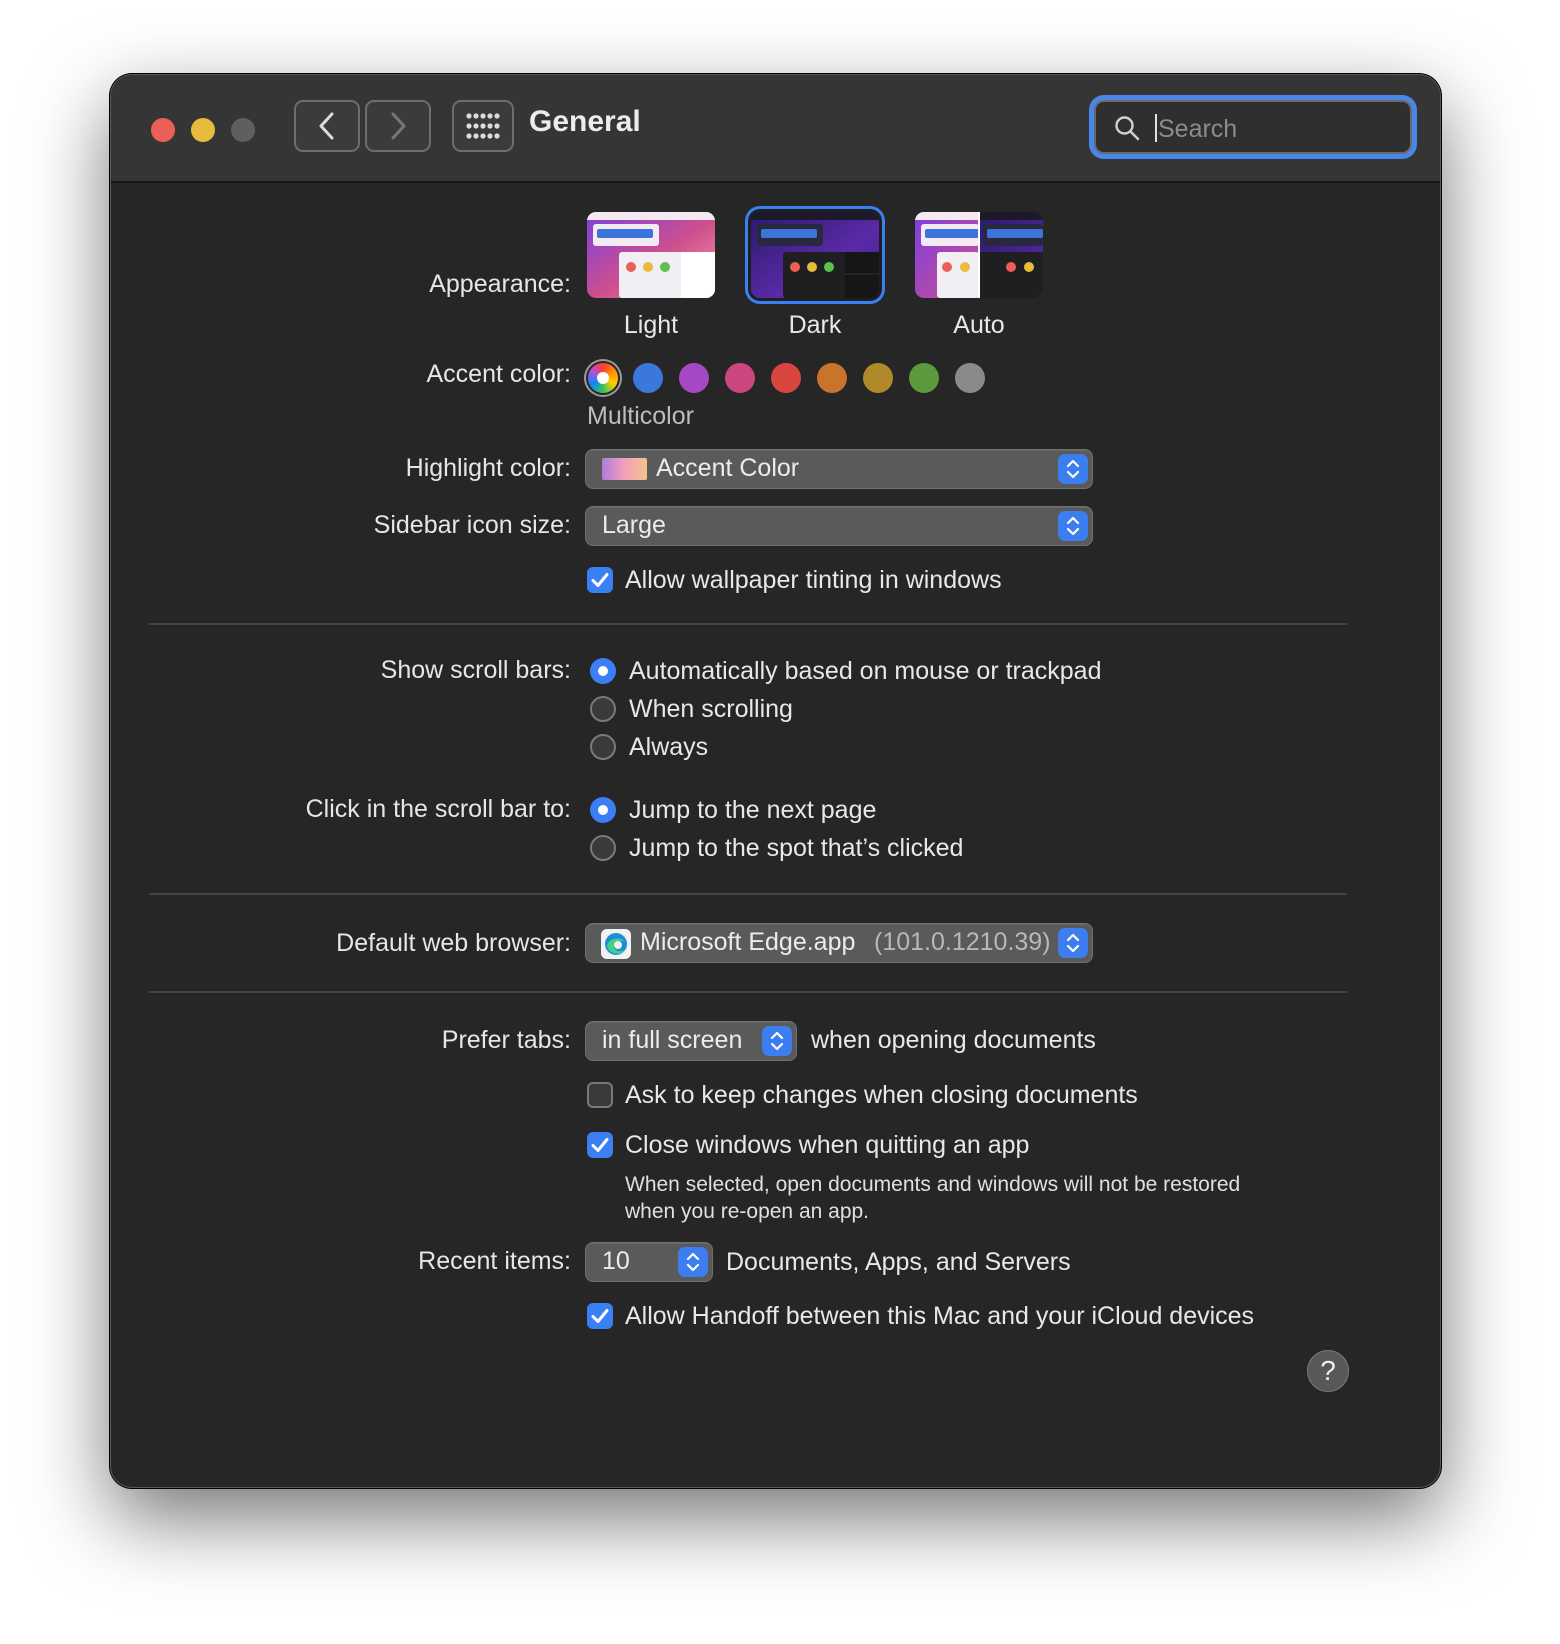 The height and width of the screenshot is (1644, 1560). What do you see at coordinates (711, 709) in the screenshot?
I see `scroll-bars-when-scrolling-label: When scrolling` at bounding box center [711, 709].